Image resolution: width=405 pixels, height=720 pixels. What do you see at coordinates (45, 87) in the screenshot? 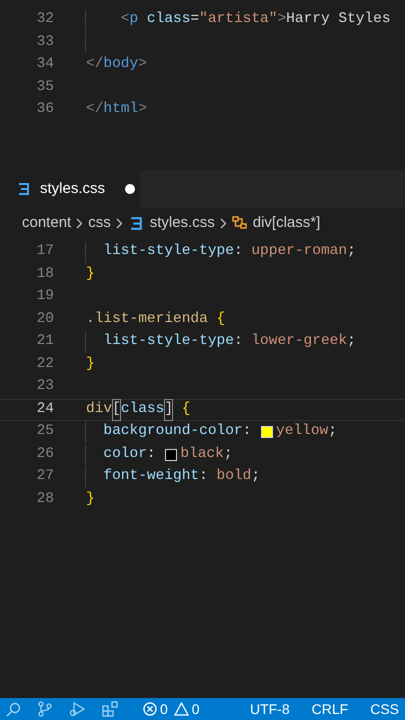
I see `line-number: 35` at bounding box center [45, 87].